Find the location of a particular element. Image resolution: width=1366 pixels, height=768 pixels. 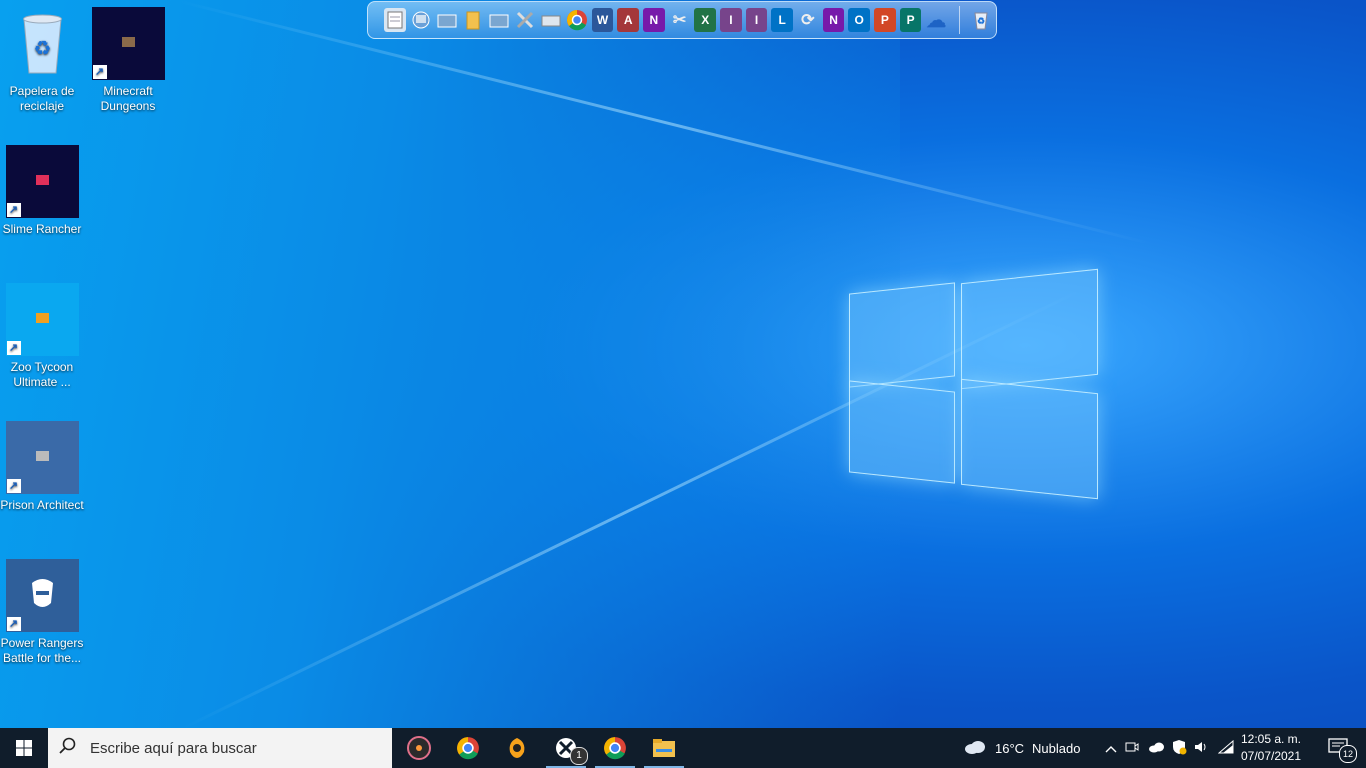

snipping-icon: ✂ is located at coordinates (680, 20).